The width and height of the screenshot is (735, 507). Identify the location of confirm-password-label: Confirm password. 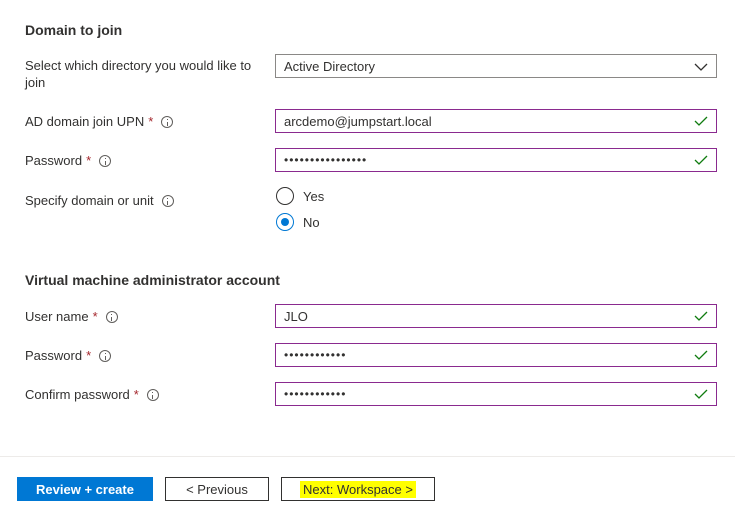
(77, 394).